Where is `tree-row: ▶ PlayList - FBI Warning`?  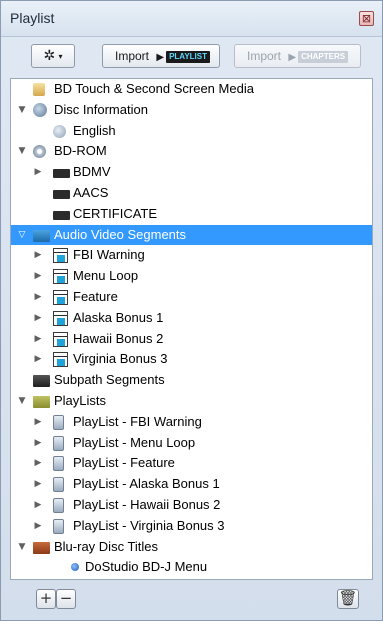 tree-row: ▶ PlayList - FBI Warning is located at coordinates (191, 422).